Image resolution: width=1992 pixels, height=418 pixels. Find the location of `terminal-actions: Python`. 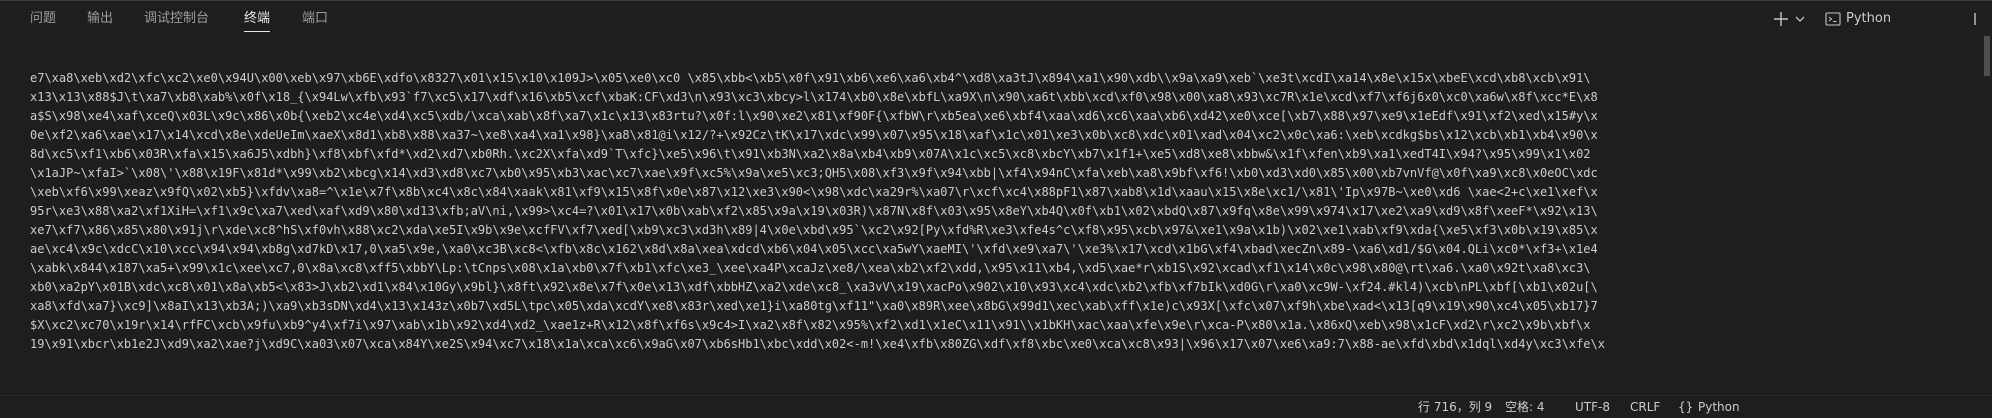

terminal-actions: Python is located at coordinates (1882, 18).